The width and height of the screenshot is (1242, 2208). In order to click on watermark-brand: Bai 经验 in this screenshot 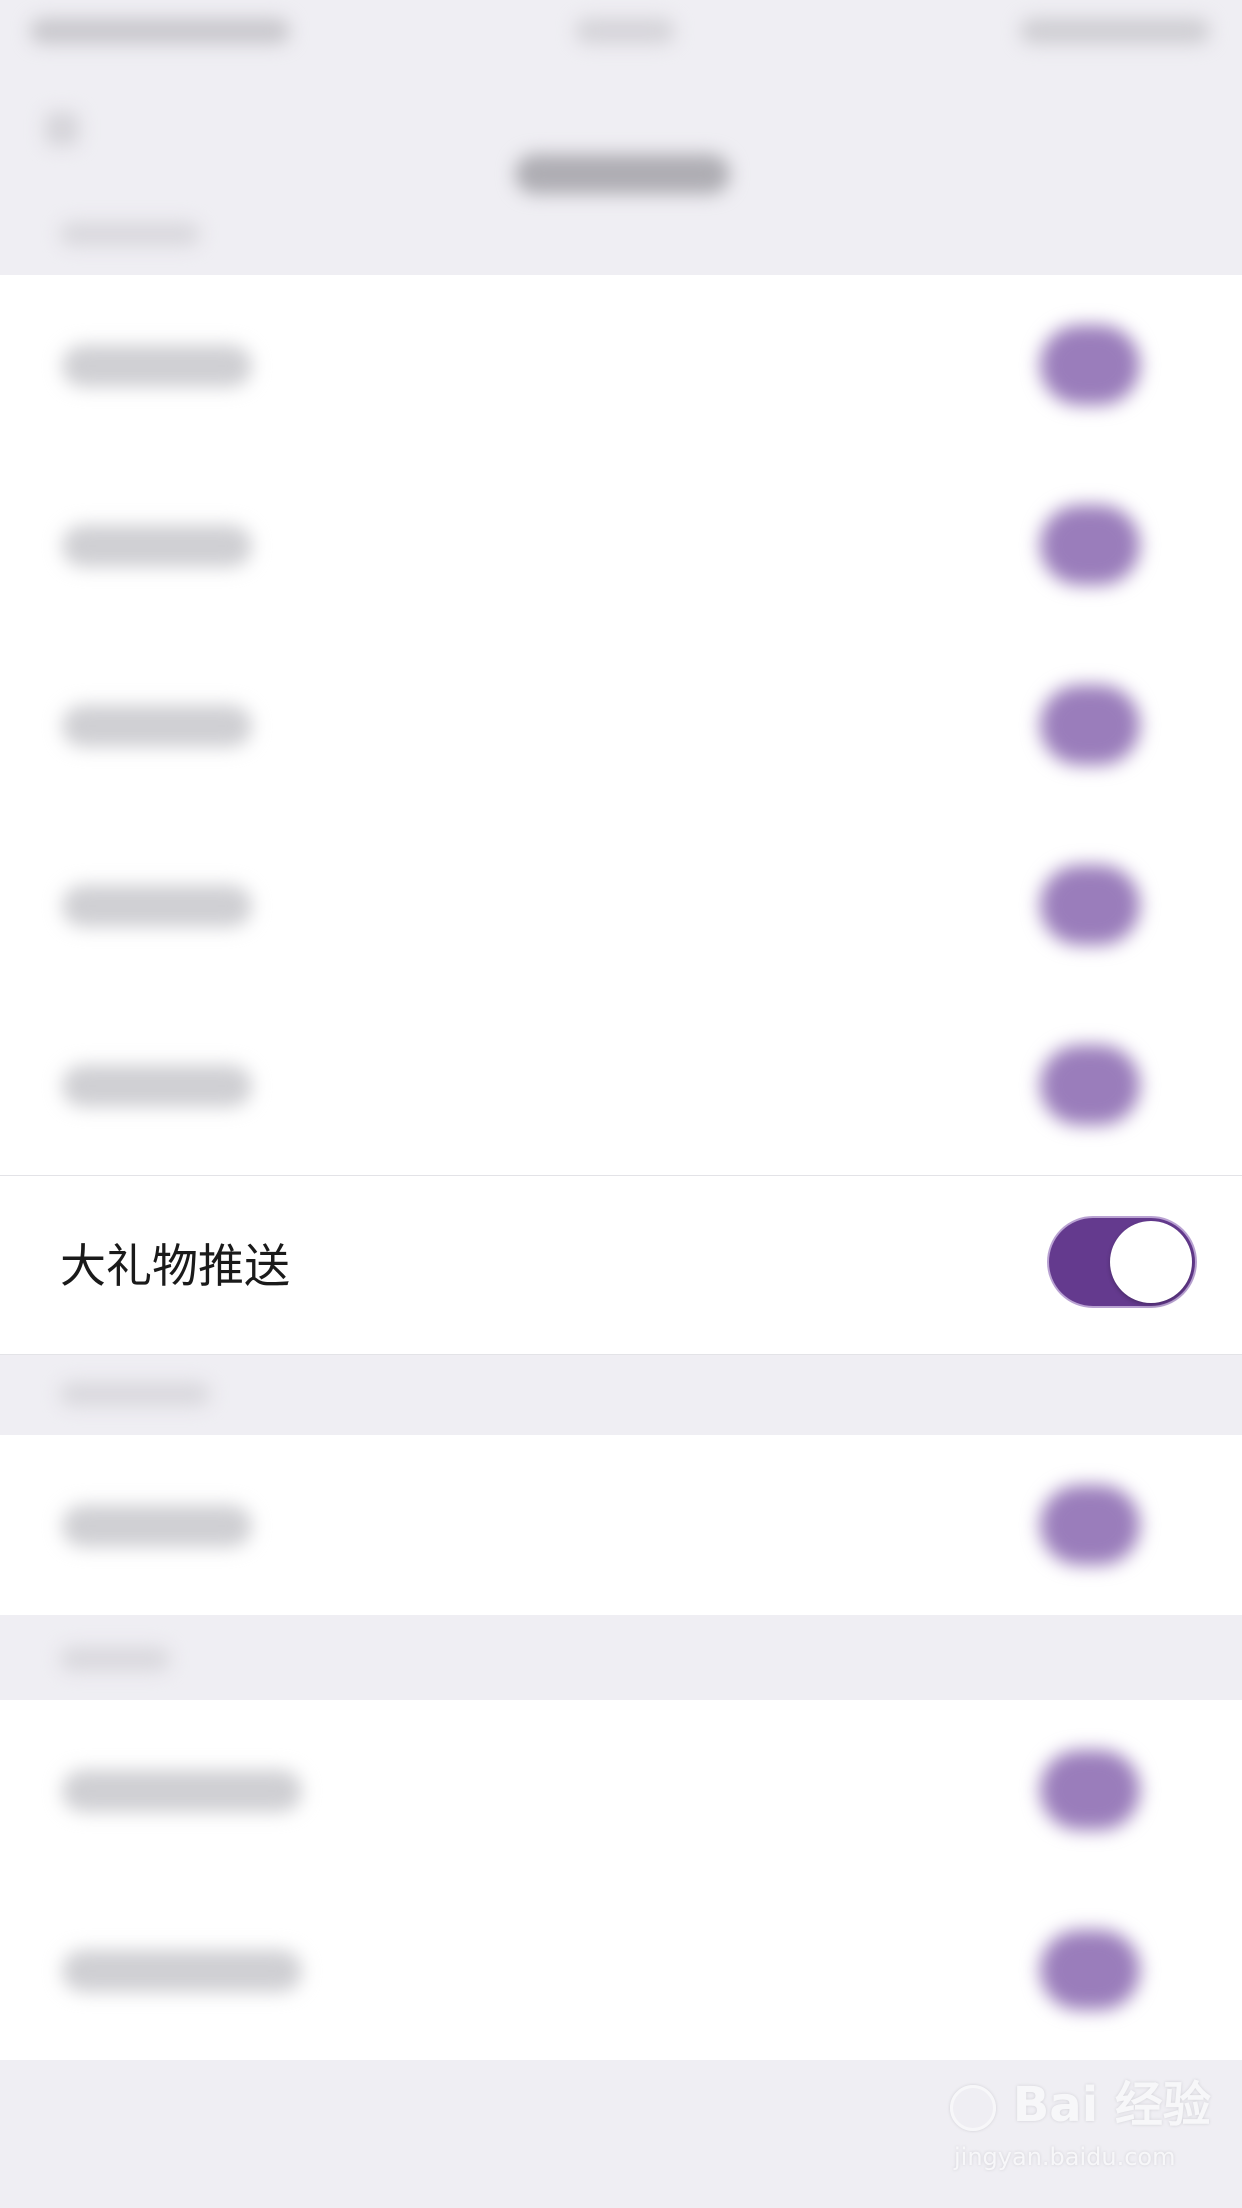, I will do `click(1111, 2105)`.